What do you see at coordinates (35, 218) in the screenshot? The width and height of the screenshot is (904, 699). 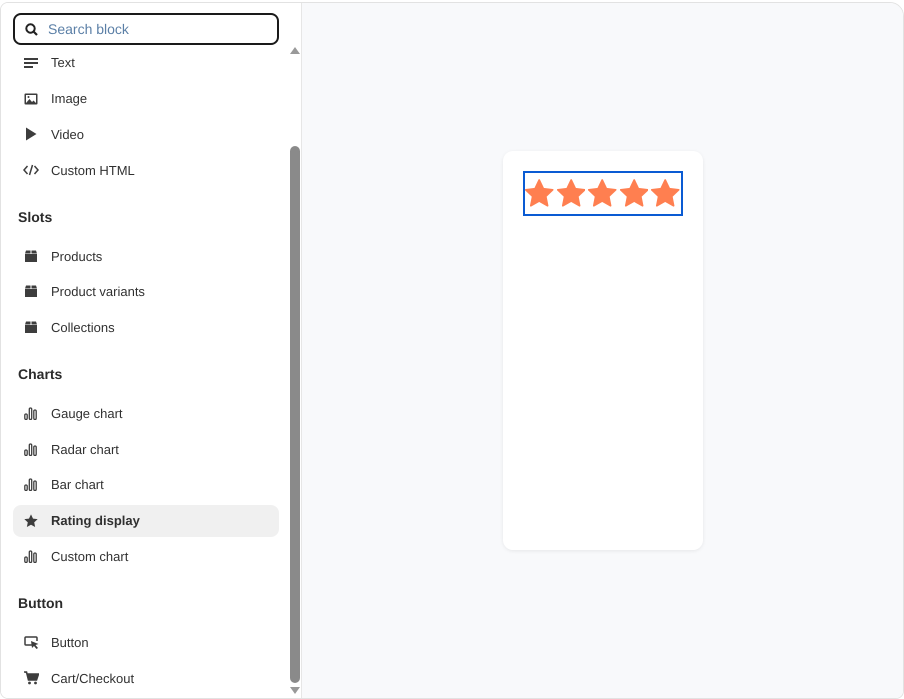 I see `section-heading: Slots` at bounding box center [35, 218].